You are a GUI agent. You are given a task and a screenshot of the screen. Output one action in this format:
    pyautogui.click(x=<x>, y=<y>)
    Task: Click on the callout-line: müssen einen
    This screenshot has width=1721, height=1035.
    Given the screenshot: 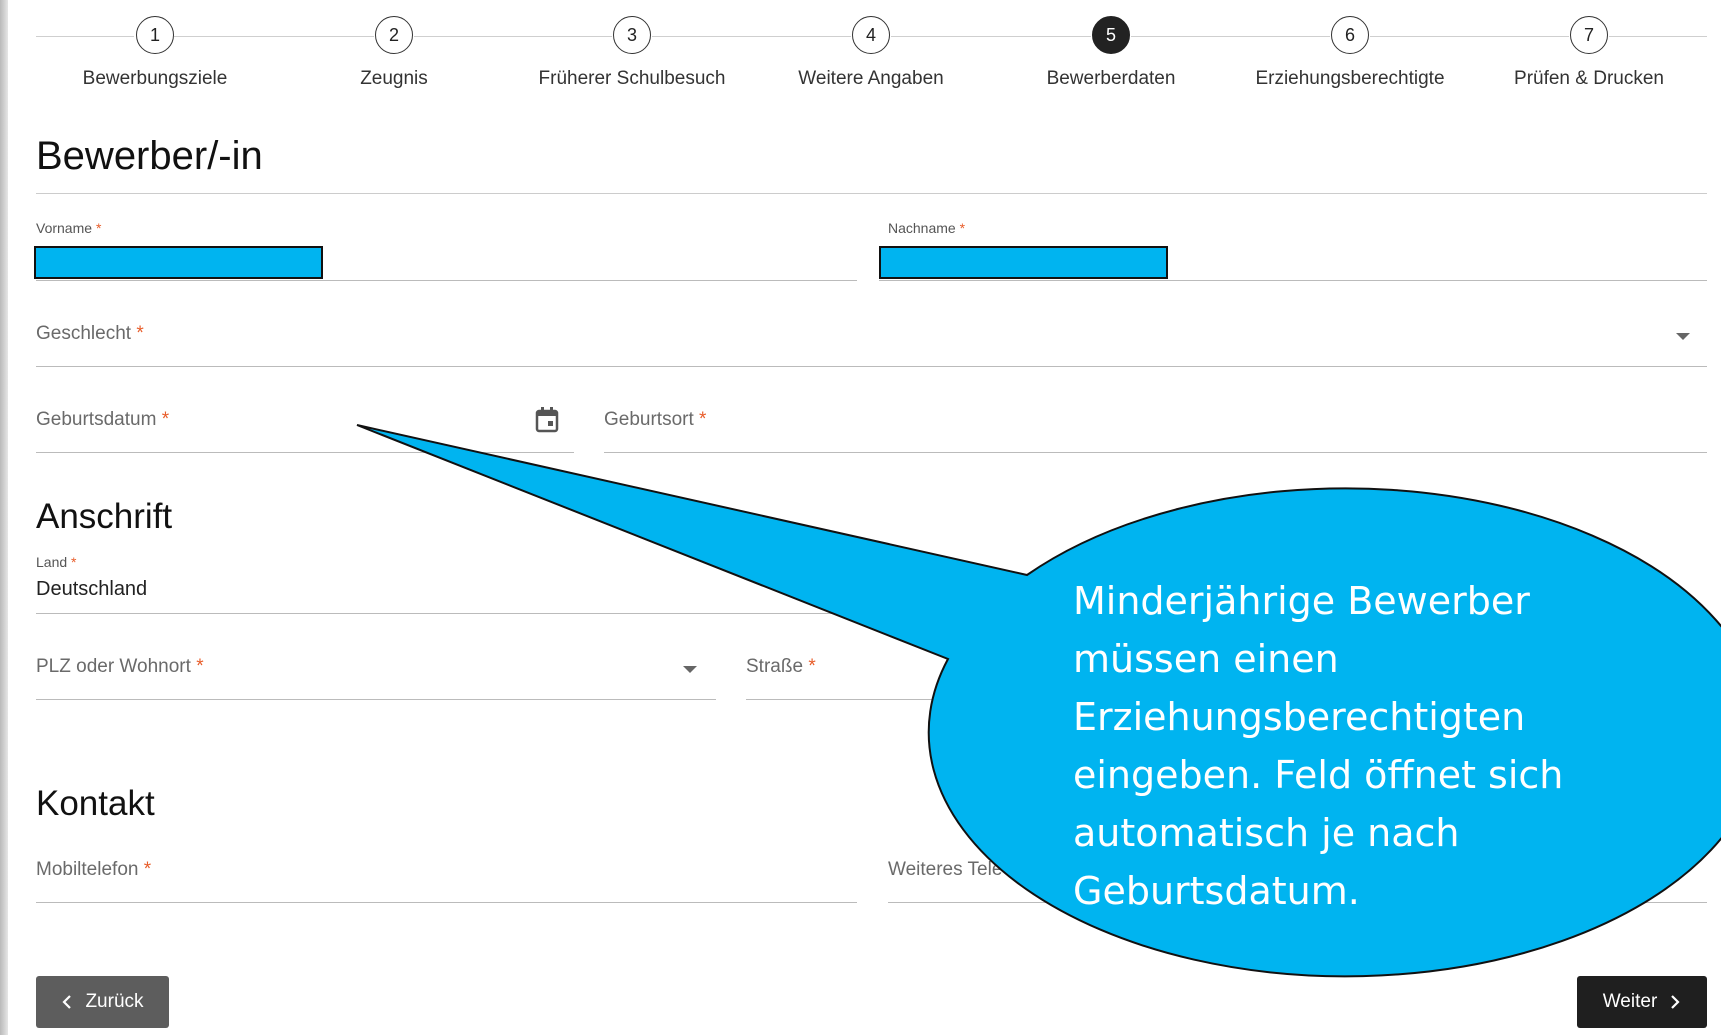 What is the action you would take?
    pyautogui.click(x=1206, y=659)
    